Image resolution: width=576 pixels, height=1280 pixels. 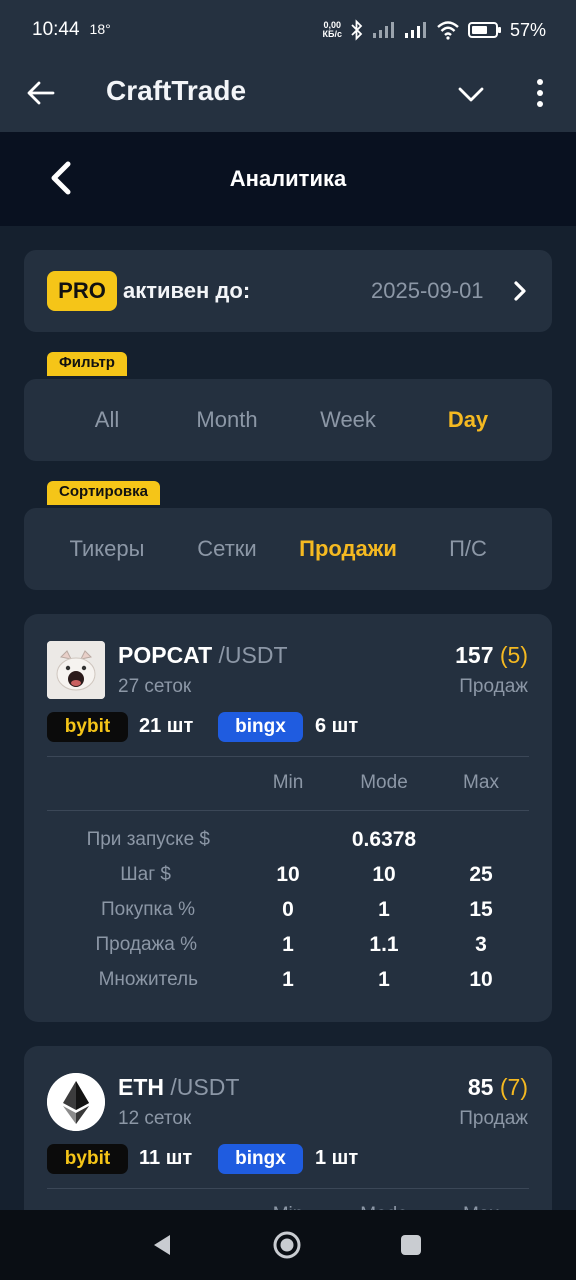 What do you see at coordinates (155, 1118) in the screenshot?
I see `grid-count: 12 сеток` at bounding box center [155, 1118].